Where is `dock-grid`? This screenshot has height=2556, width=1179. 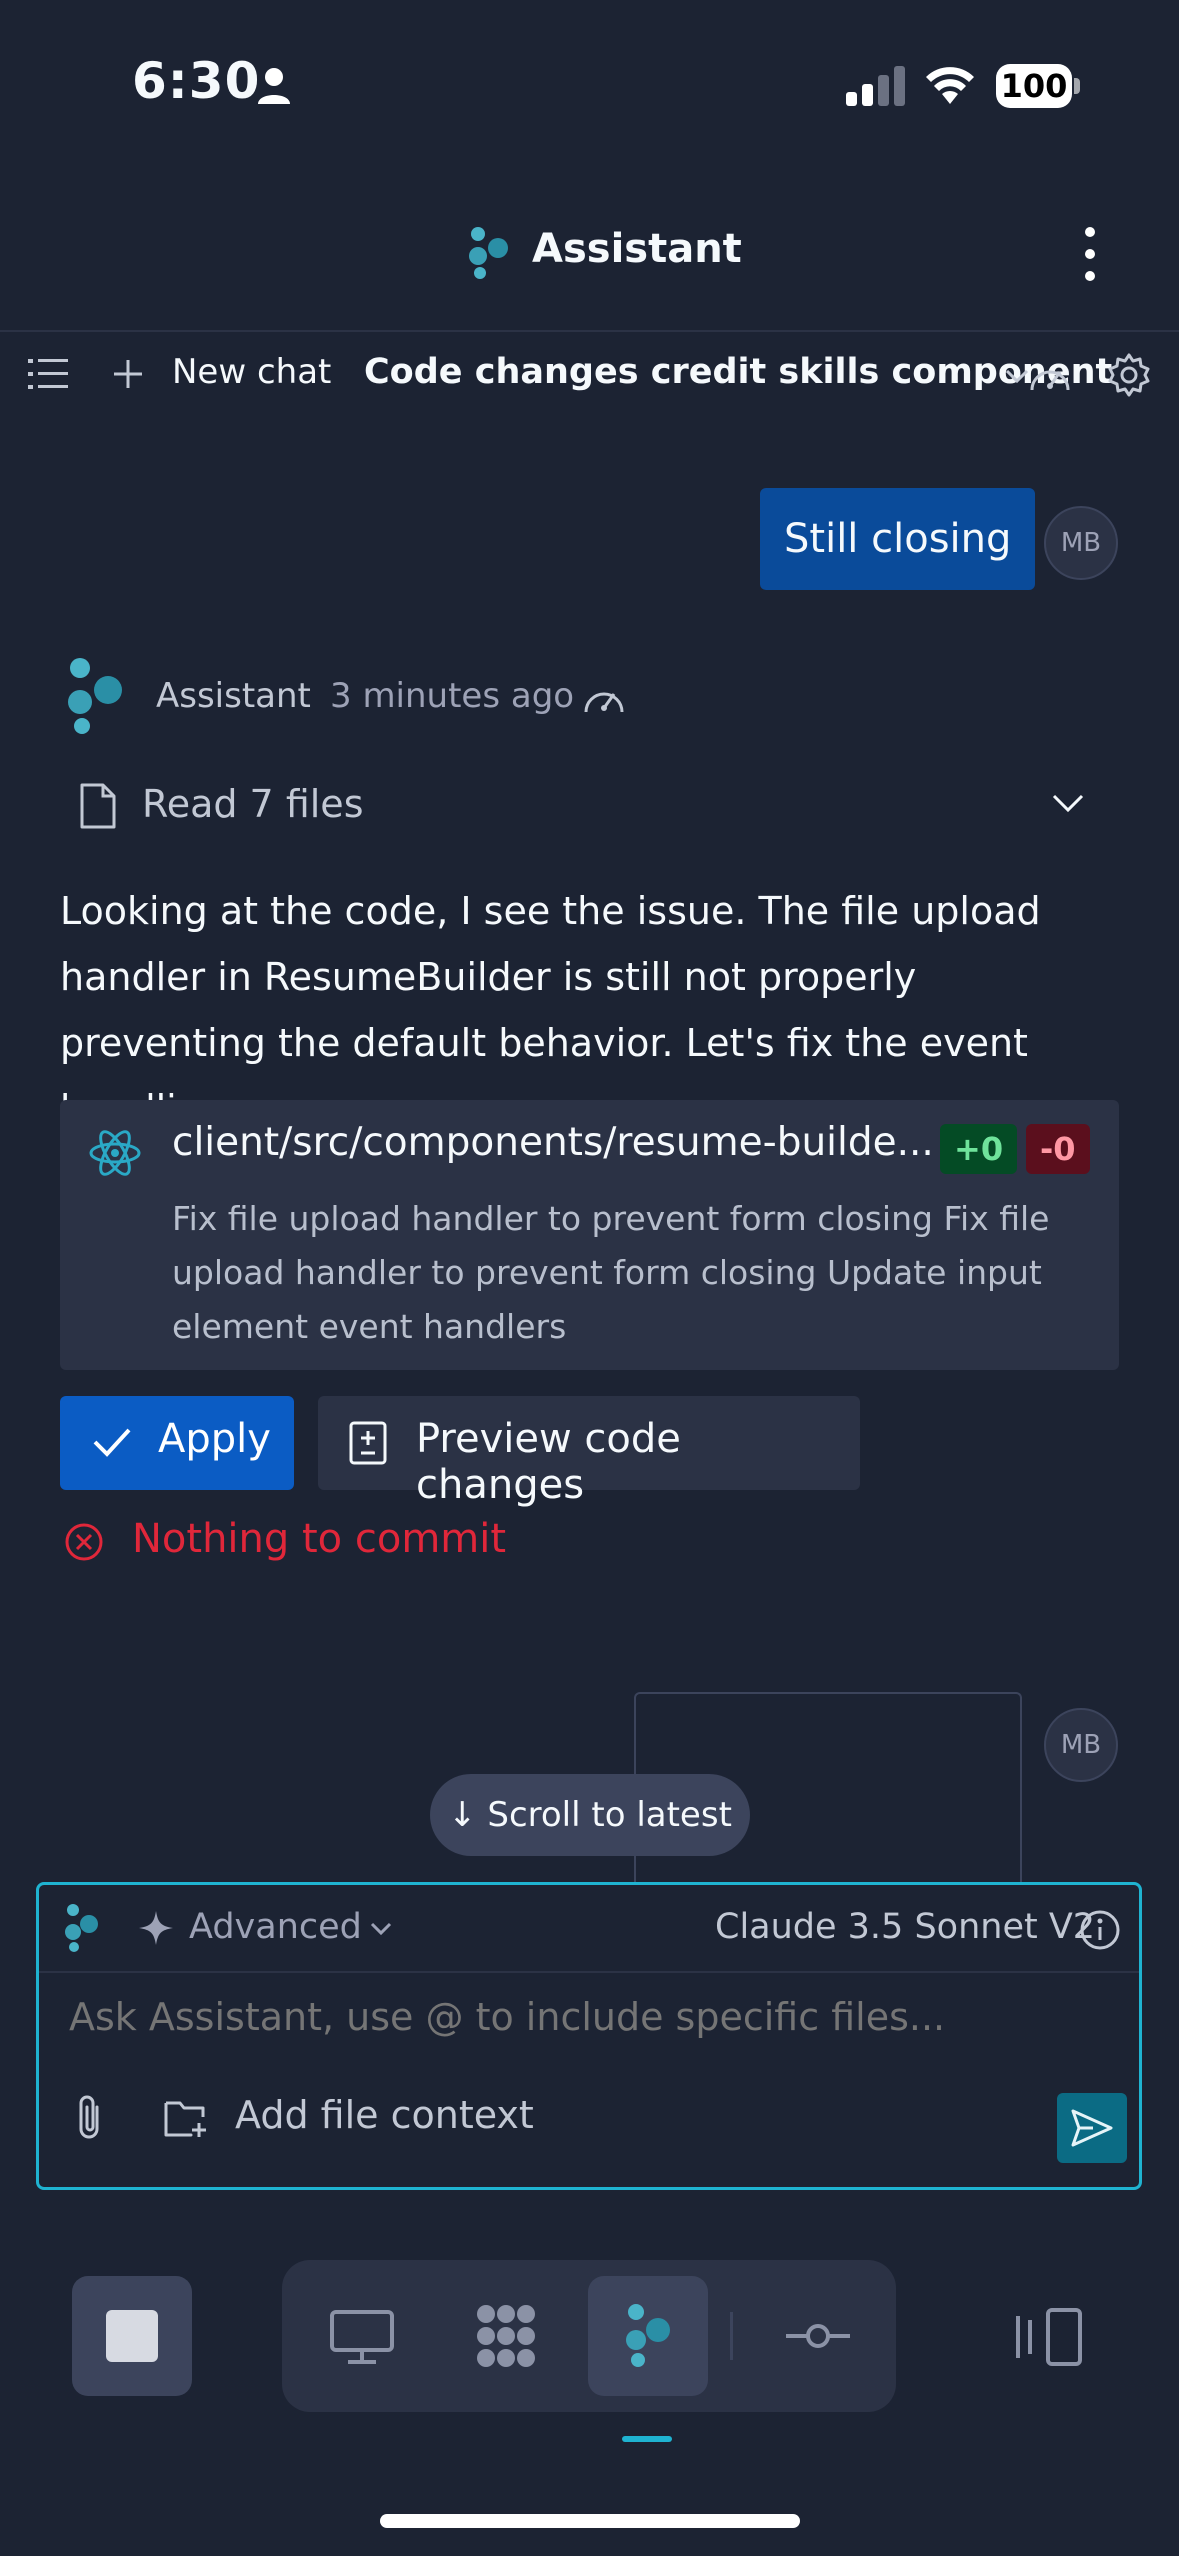
dock-grid is located at coordinates (506, 2336).